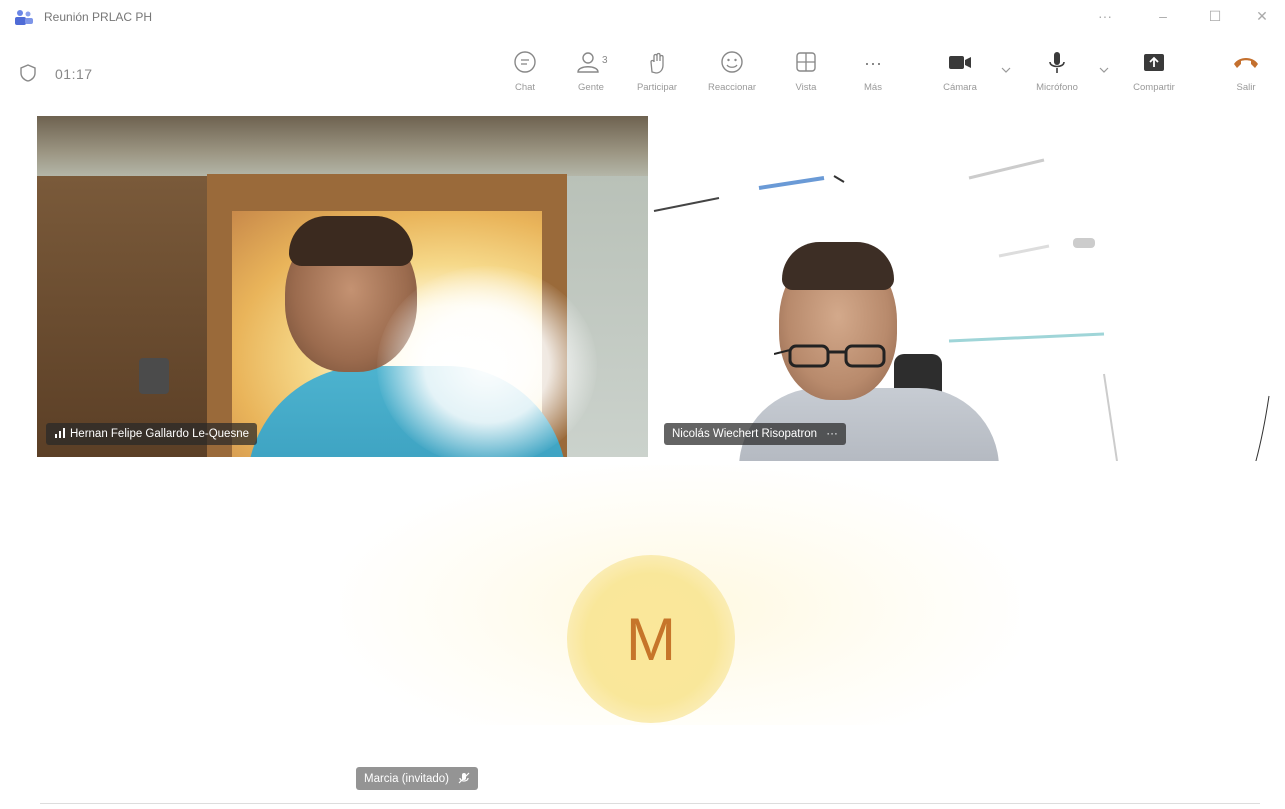 The width and height of the screenshot is (1285, 809). What do you see at coordinates (1163, 16) in the screenshot?
I see `minimize-button: –` at bounding box center [1163, 16].